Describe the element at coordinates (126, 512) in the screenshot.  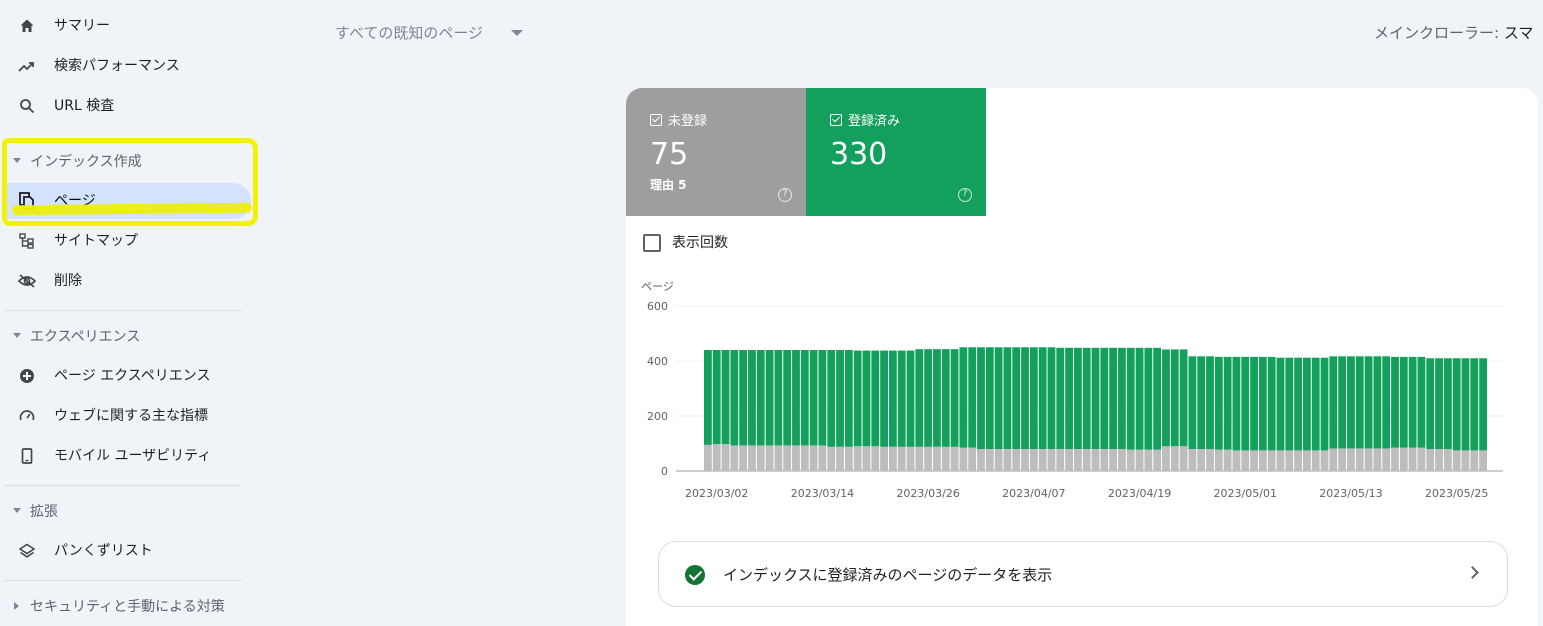
I see `section-header-enhancements: 拡張` at that location.